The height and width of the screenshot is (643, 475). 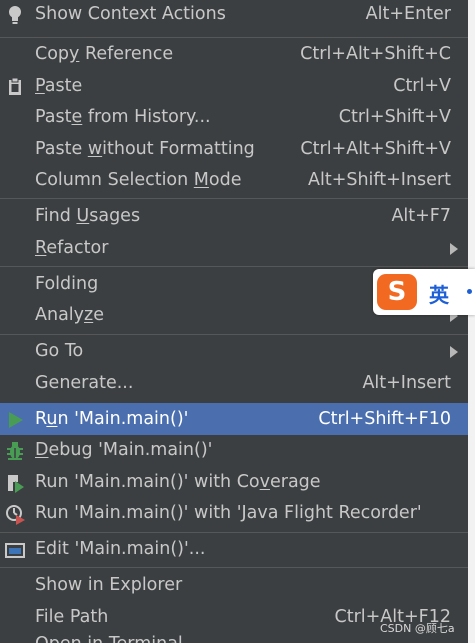 What do you see at coordinates (67, 284) in the screenshot?
I see `menu-item-label: Folding` at bounding box center [67, 284].